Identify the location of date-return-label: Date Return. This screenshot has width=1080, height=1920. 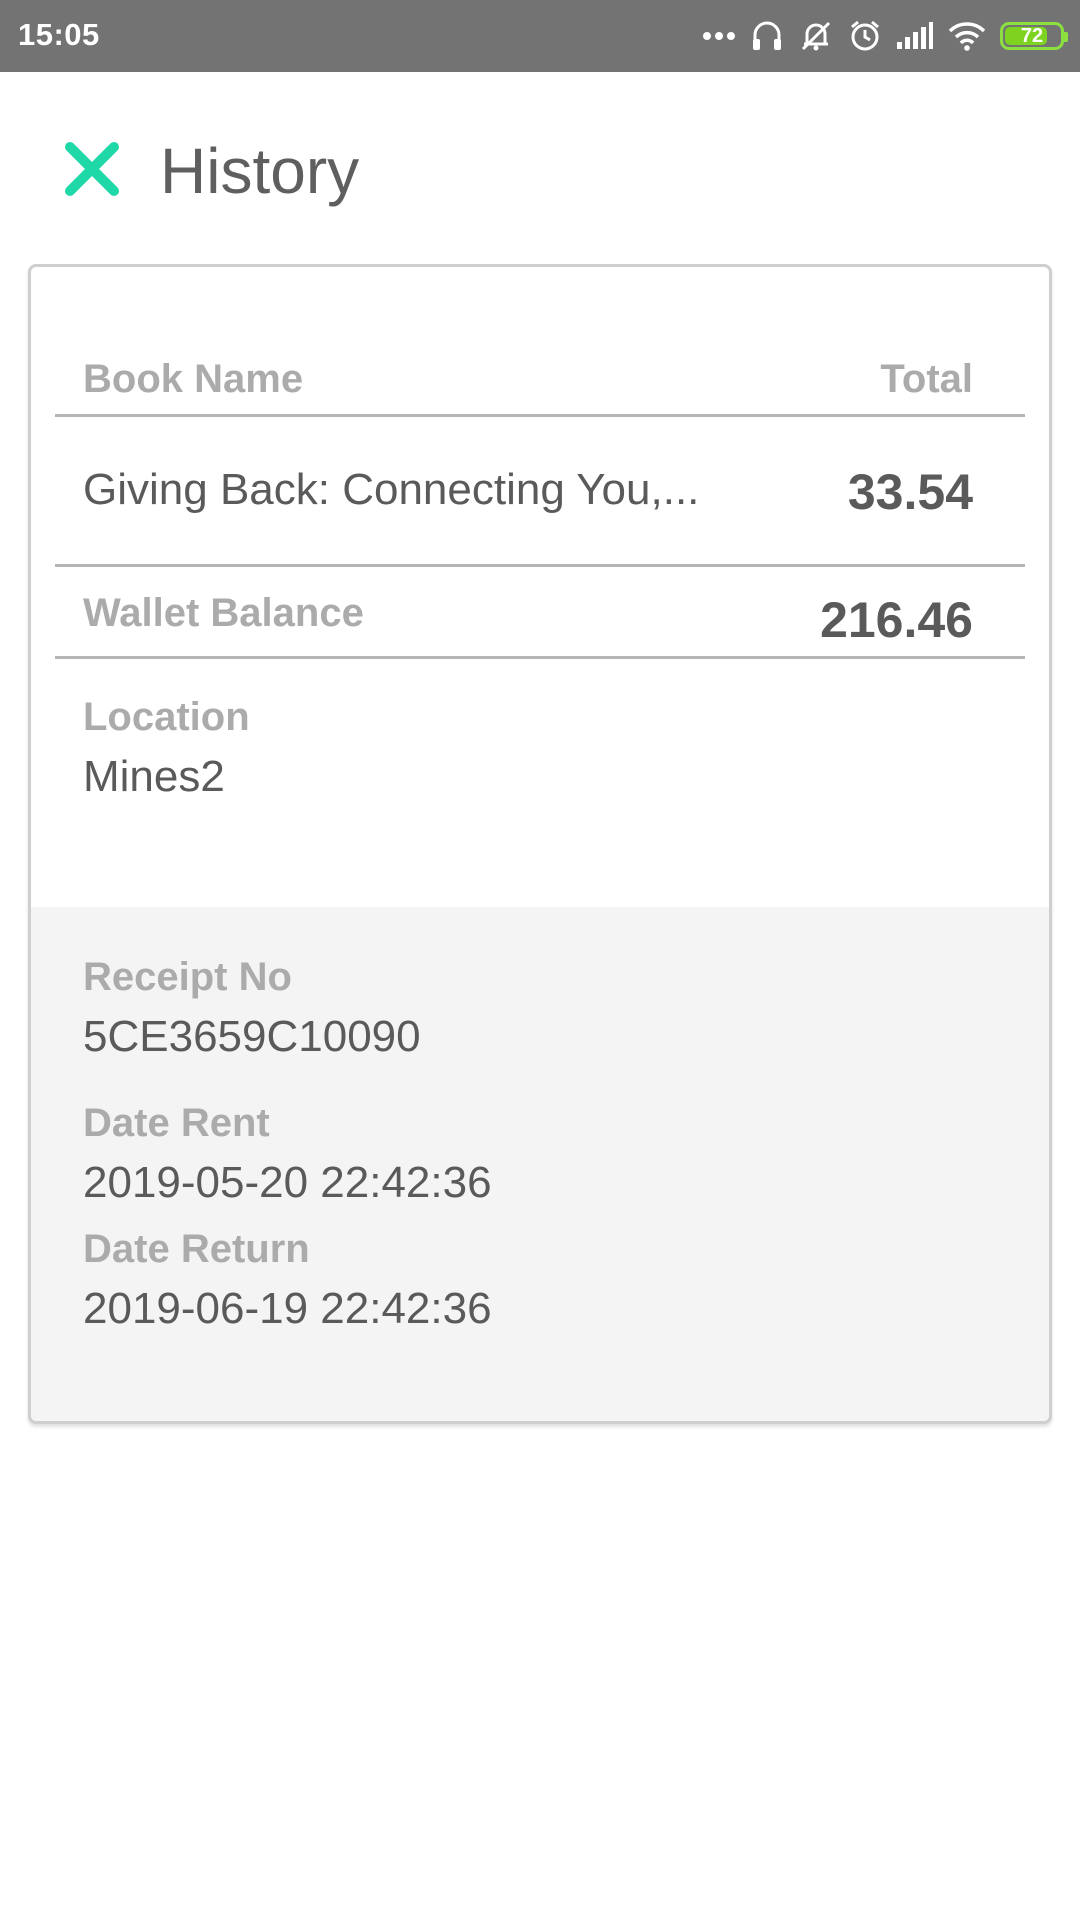
(196, 1249).